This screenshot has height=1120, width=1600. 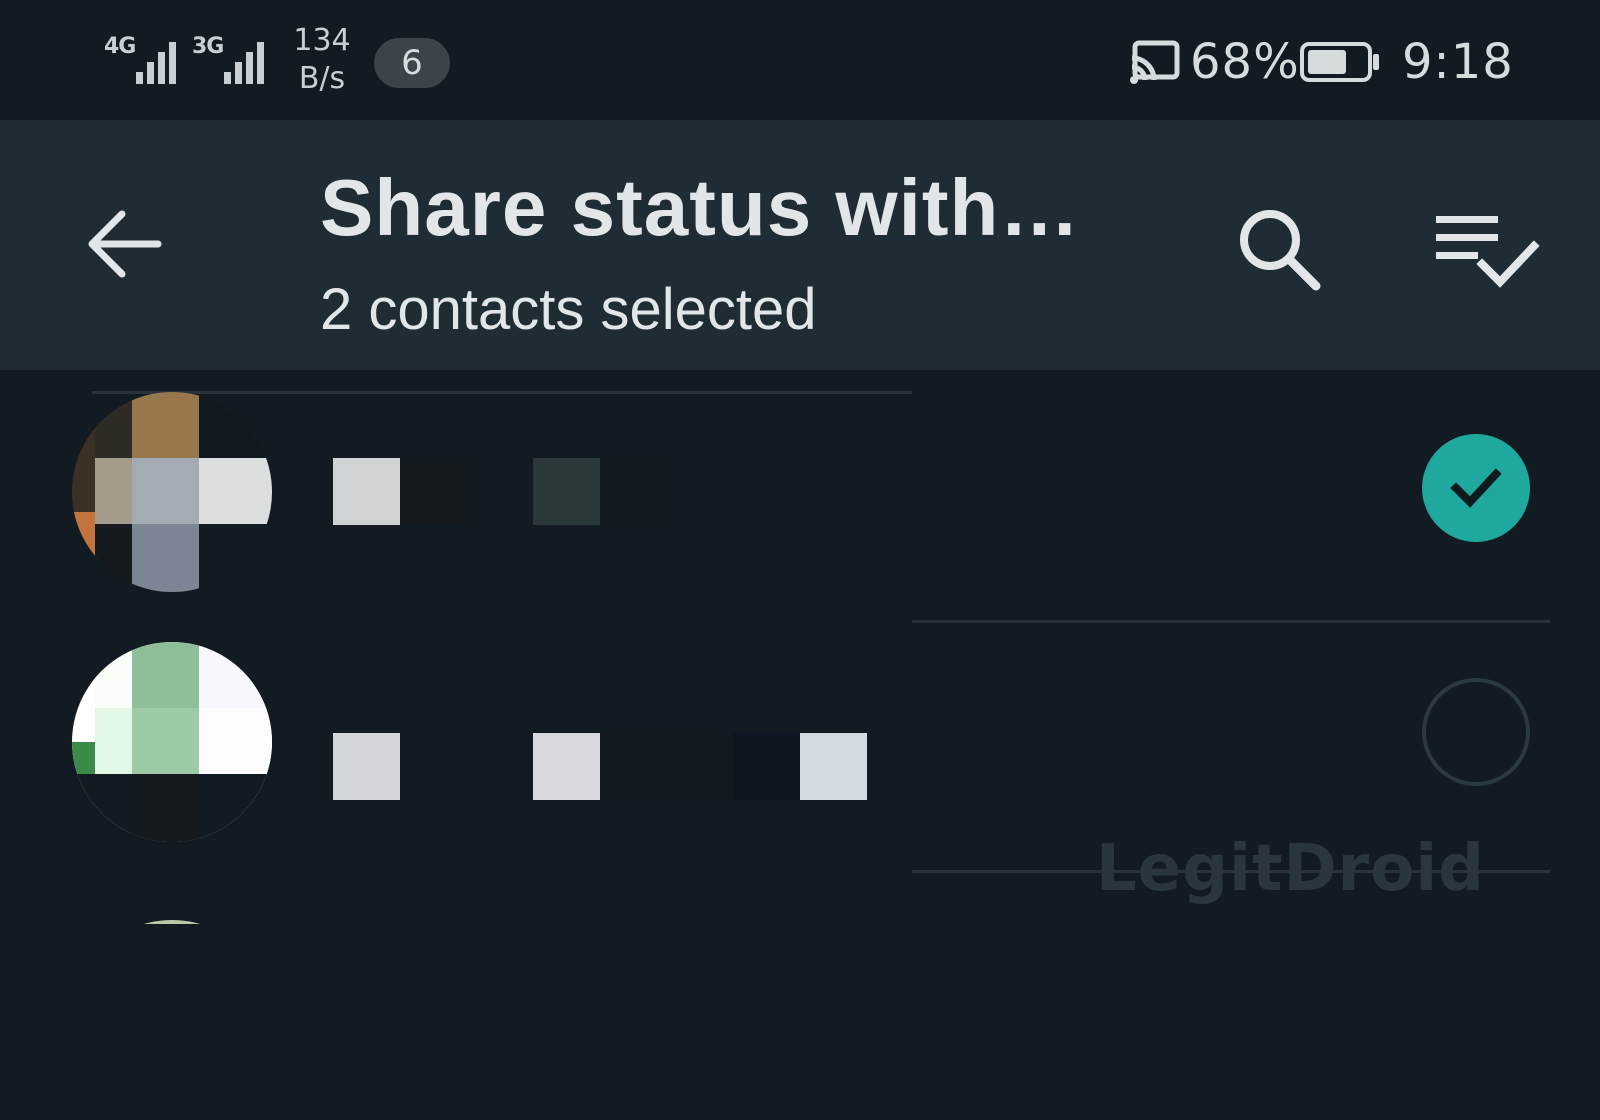 I want to click on cast-icon, so click(x=1155, y=62).